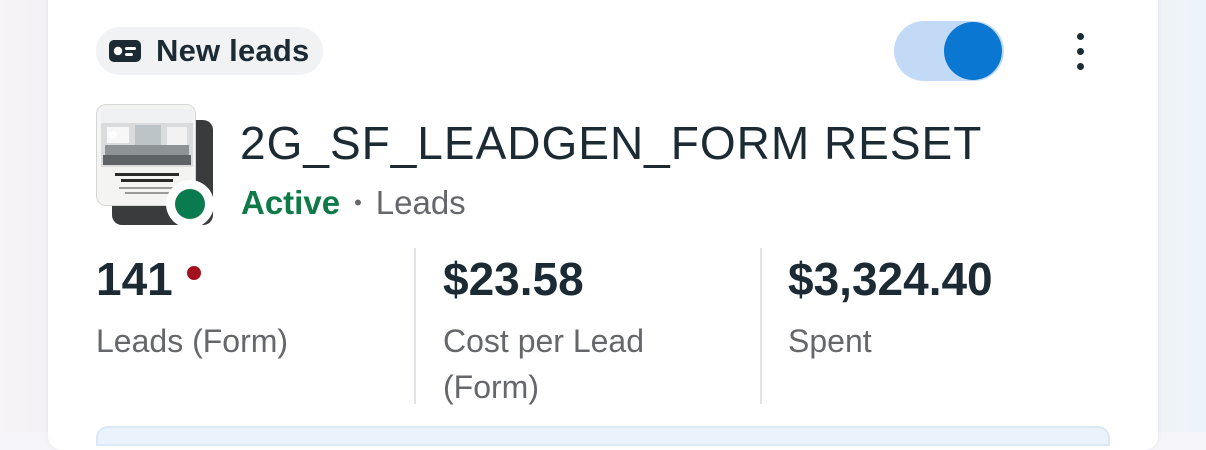 The image size is (1206, 450). What do you see at coordinates (513, 279) in the screenshot?
I see `metric-cost-per-lead-value: $23.58` at bounding box center [513, 279].